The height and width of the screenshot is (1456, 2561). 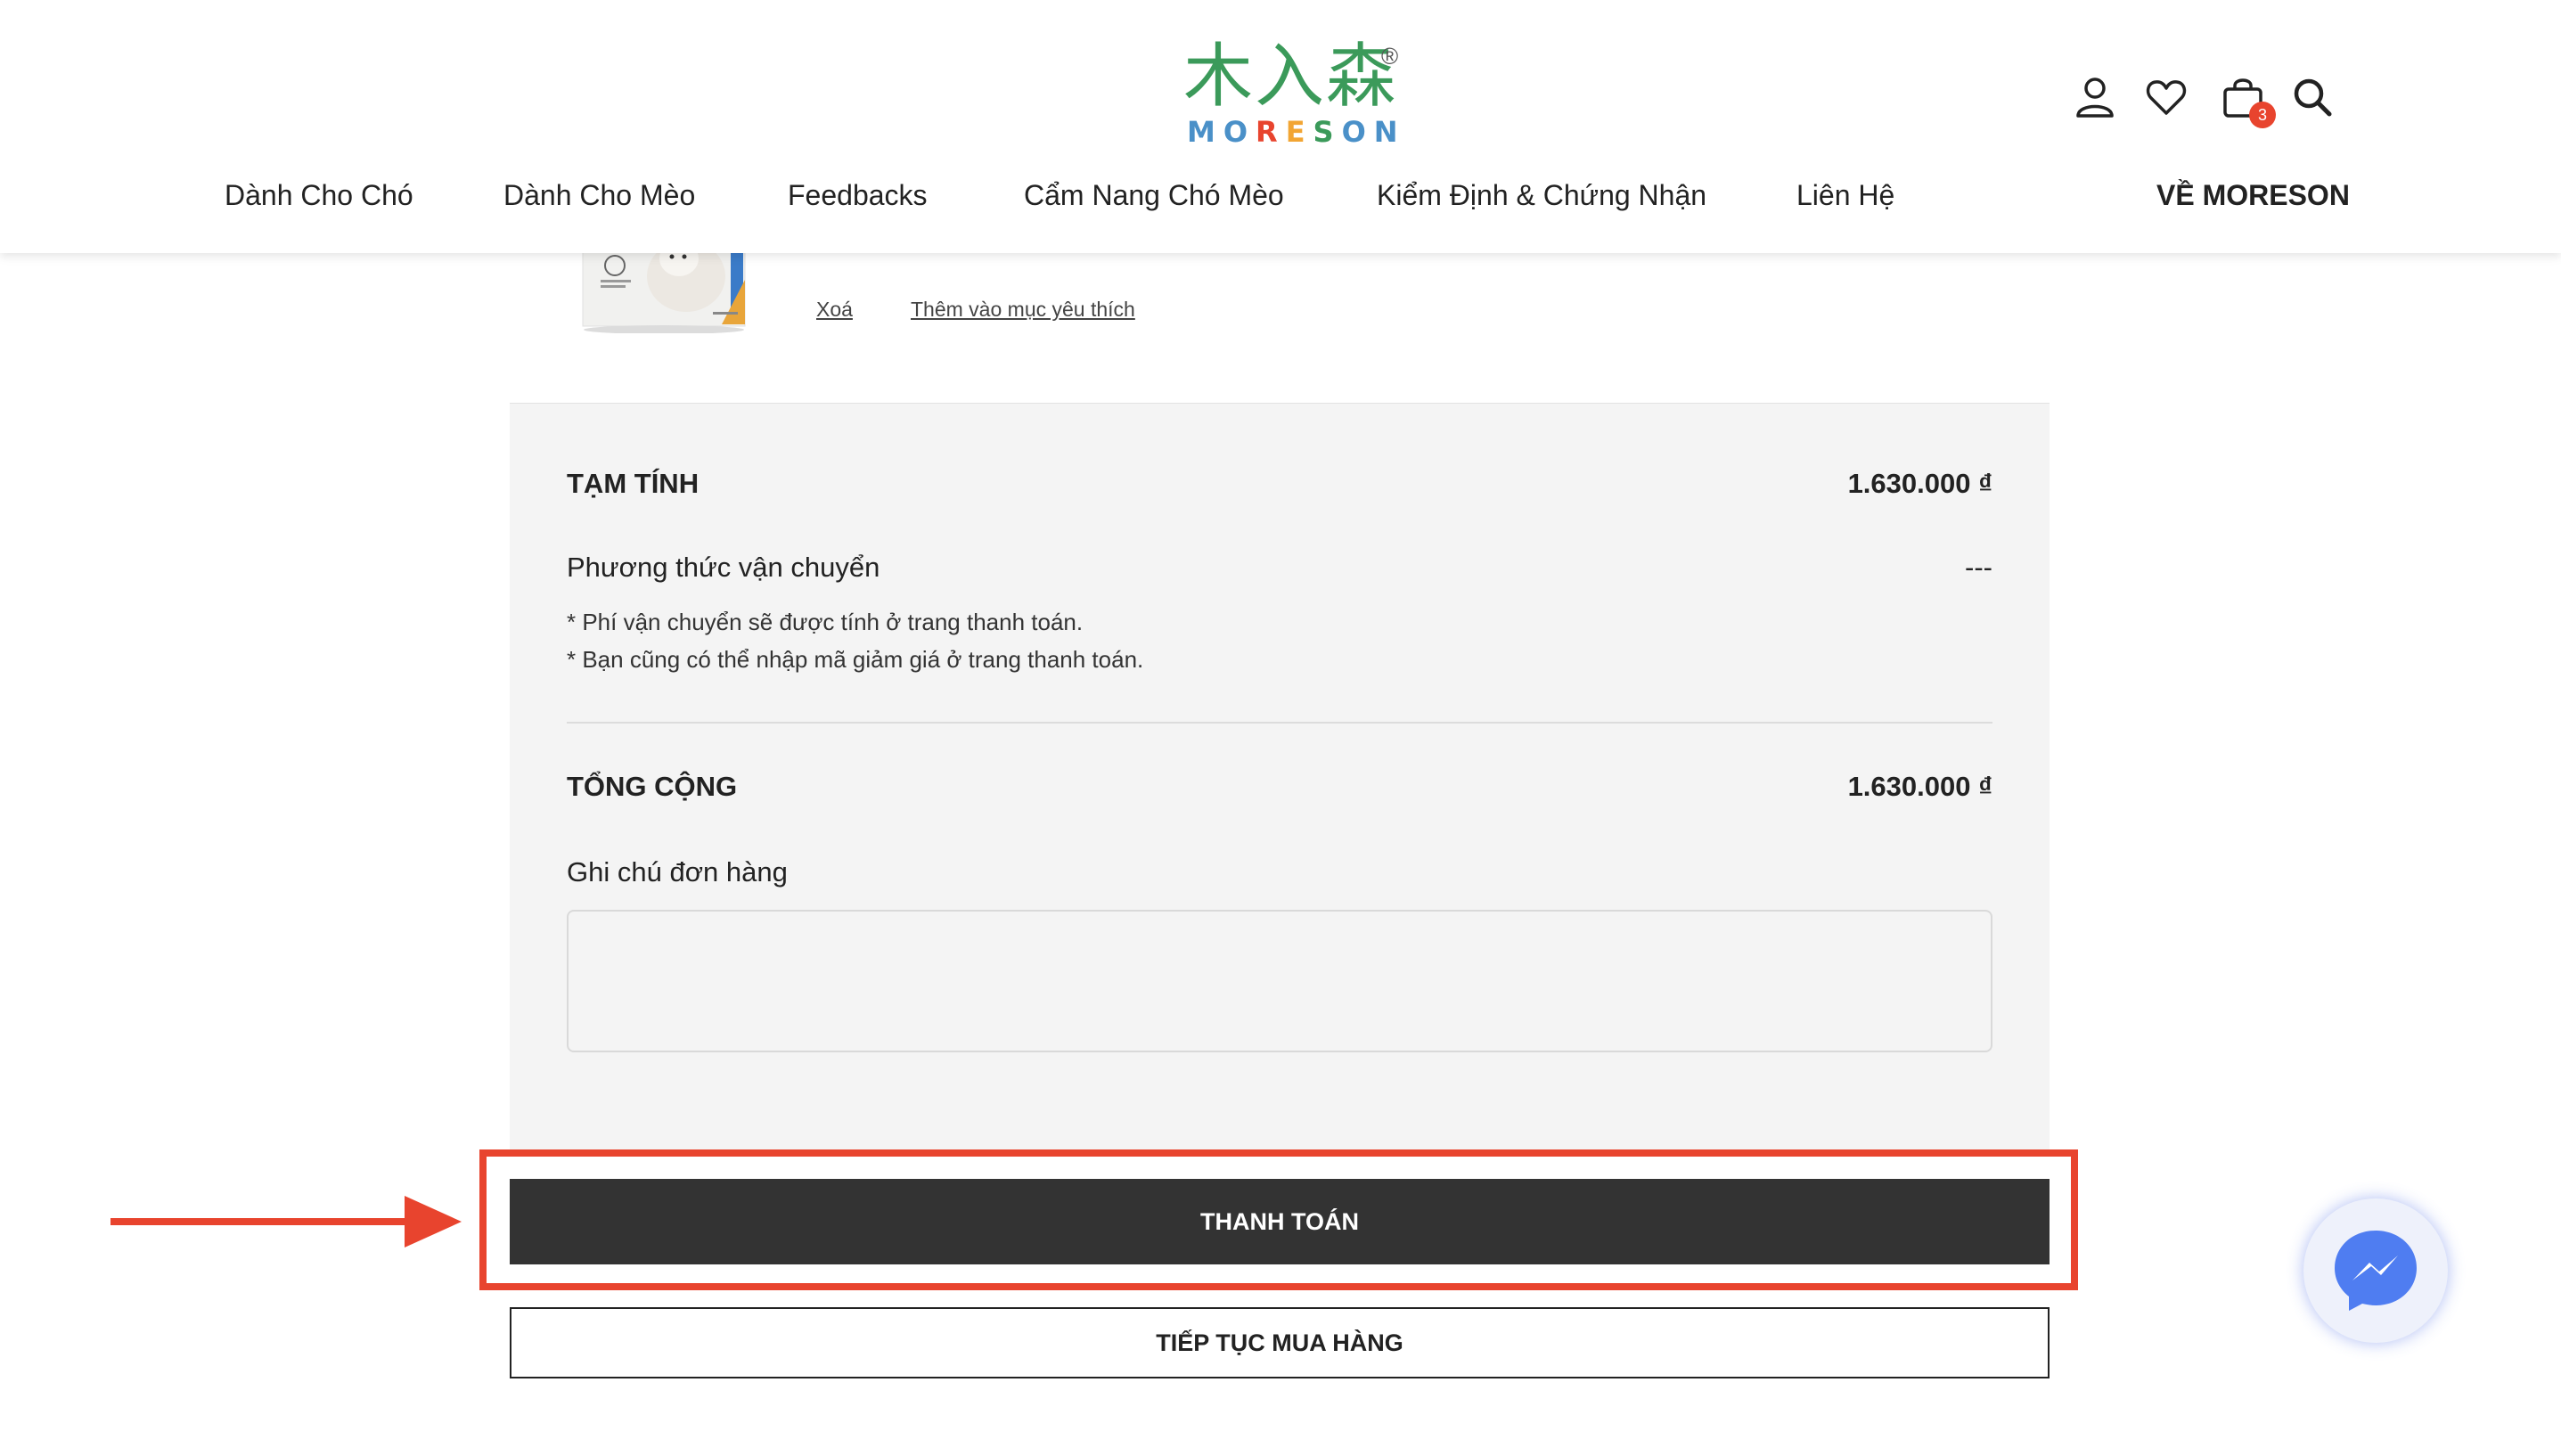 What do you see at coordinates (633, 483) in the screenshot?
I see `subtotal-label: TẠM TÍNH` at bounding box center [633, 483].